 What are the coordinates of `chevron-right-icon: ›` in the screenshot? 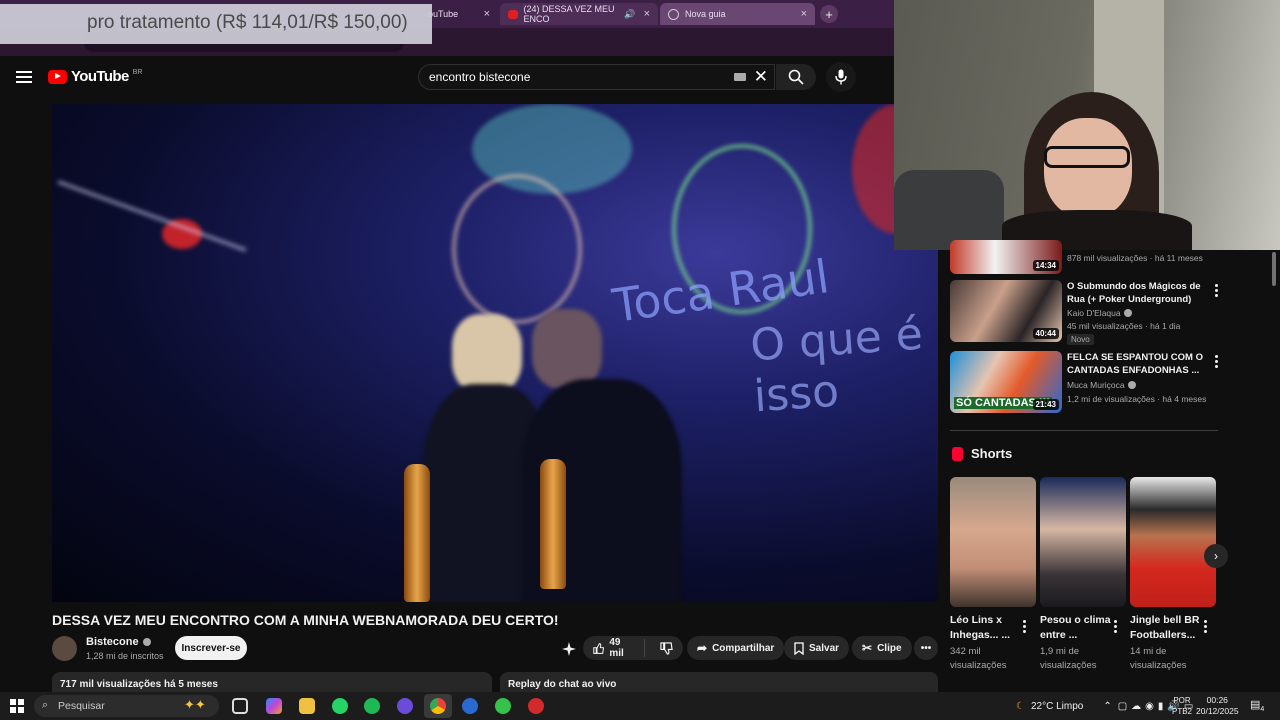 It's located at (1216, 556).